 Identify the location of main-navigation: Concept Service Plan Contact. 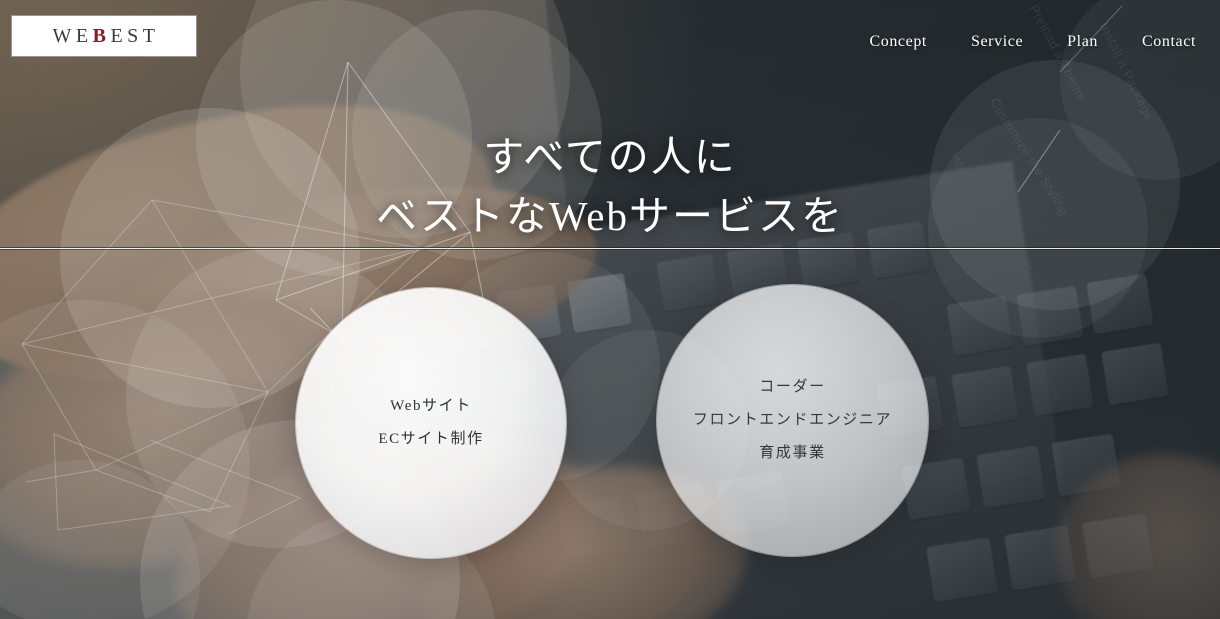
(1024, 42).